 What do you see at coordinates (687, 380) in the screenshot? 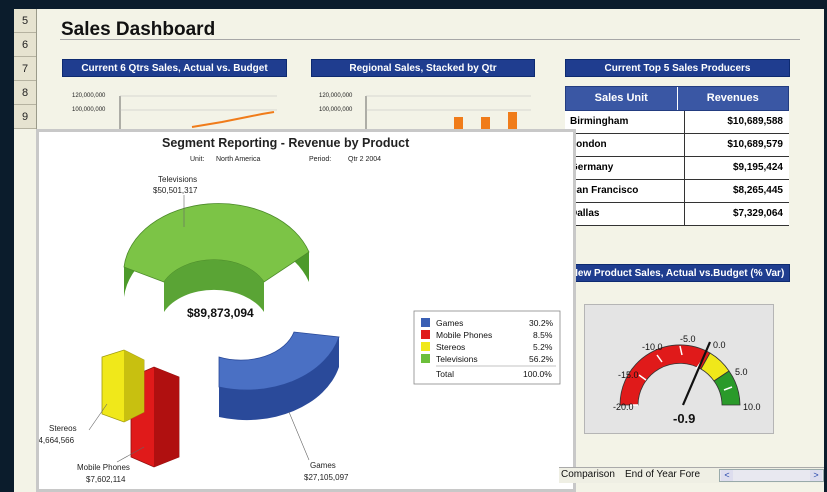
I see `gauge-svg: -20.0 -15.0 -10.0 -5.0 0.0 5.0 10.0 -0.9` at bounding box center [687, 380].